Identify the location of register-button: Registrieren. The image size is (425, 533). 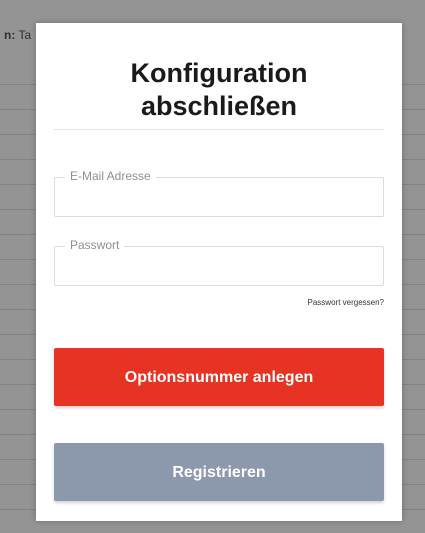
(219, 472).